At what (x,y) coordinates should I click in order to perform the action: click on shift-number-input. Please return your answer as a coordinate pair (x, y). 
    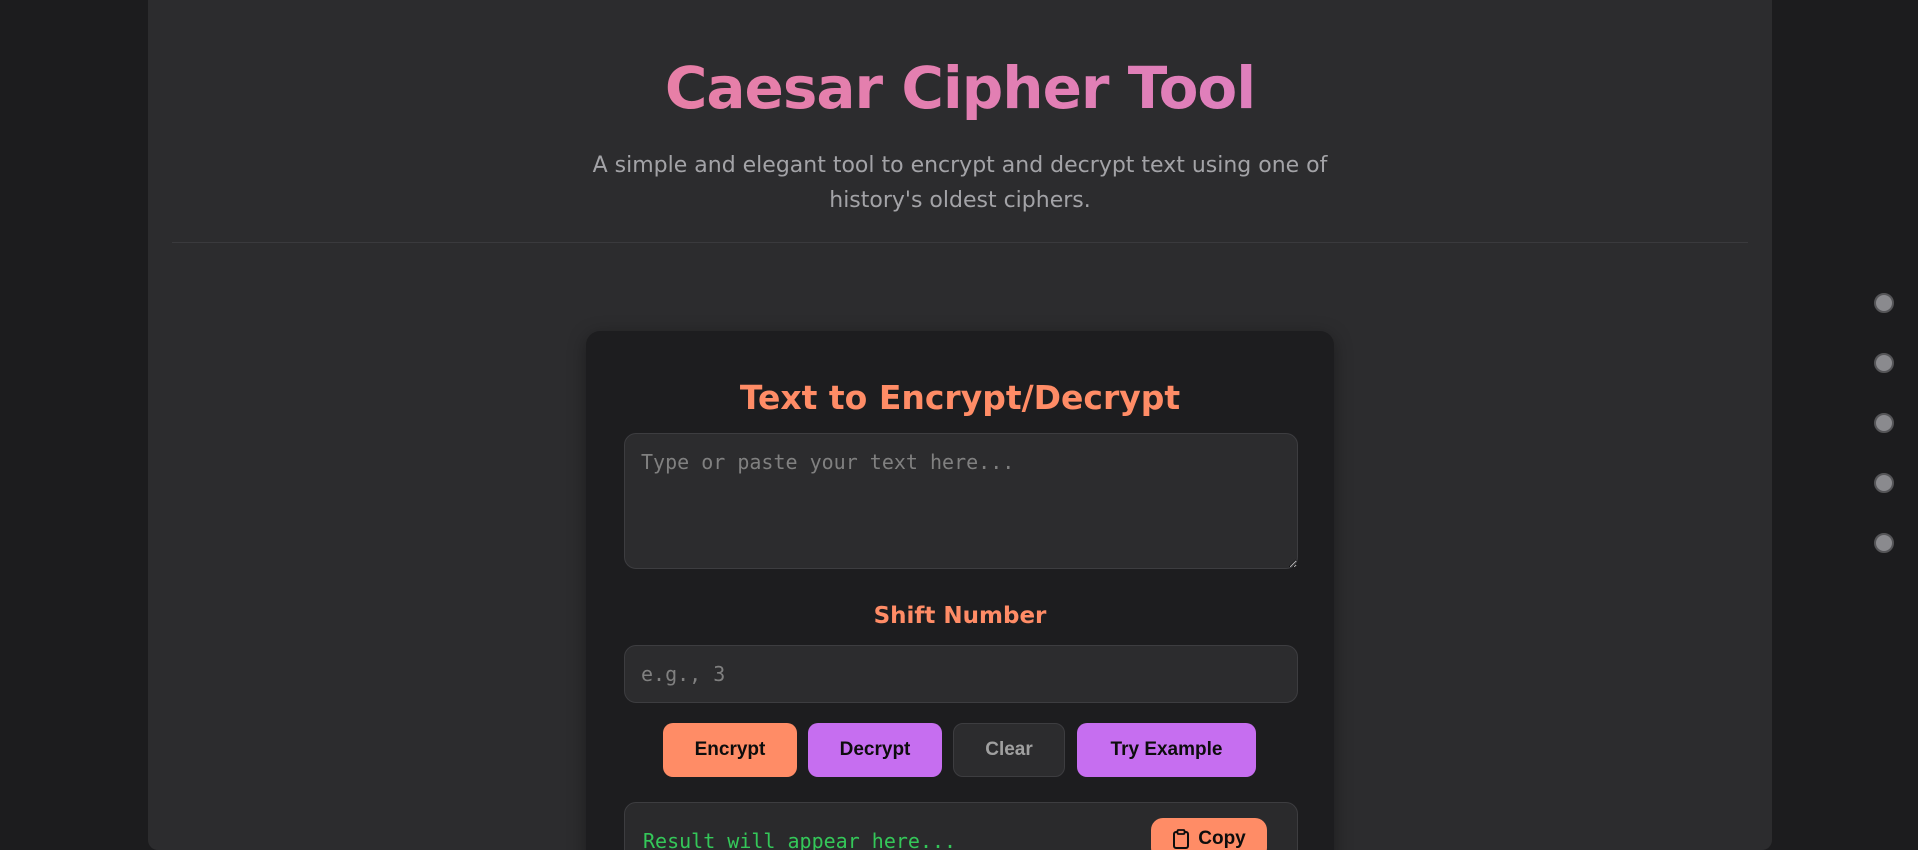
    Looking at the image, I should click on (961, 674).